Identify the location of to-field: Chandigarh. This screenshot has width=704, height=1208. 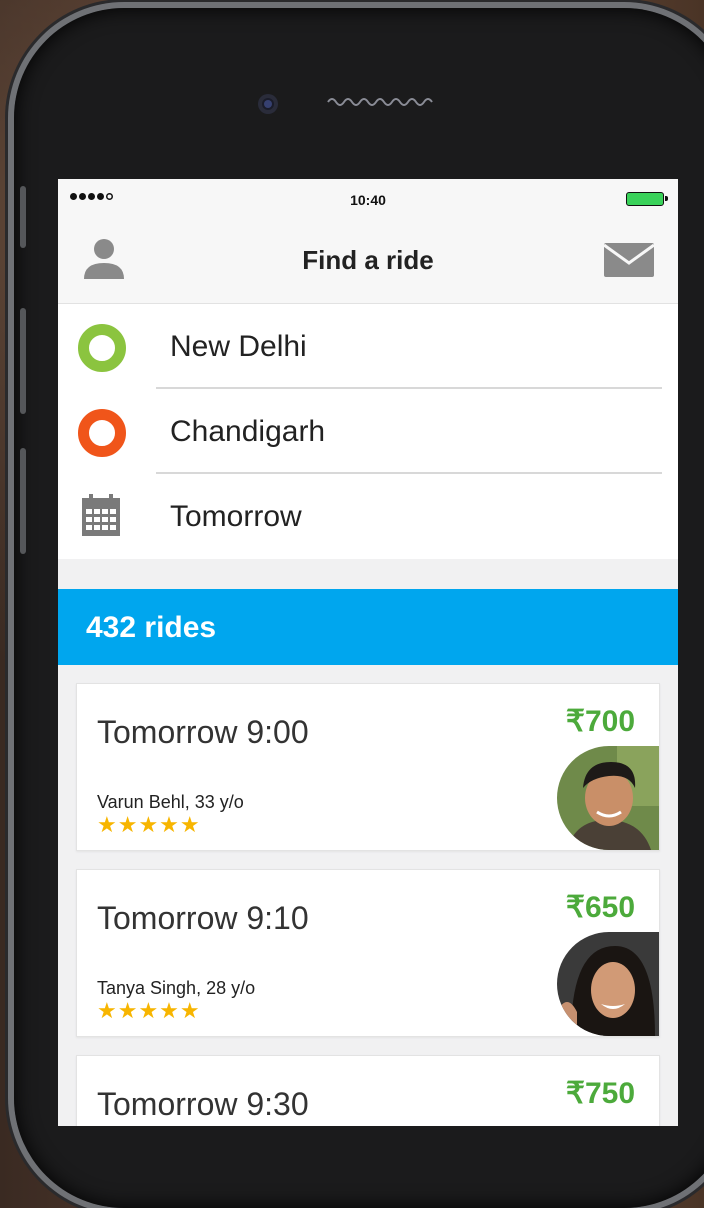
(368, 431).